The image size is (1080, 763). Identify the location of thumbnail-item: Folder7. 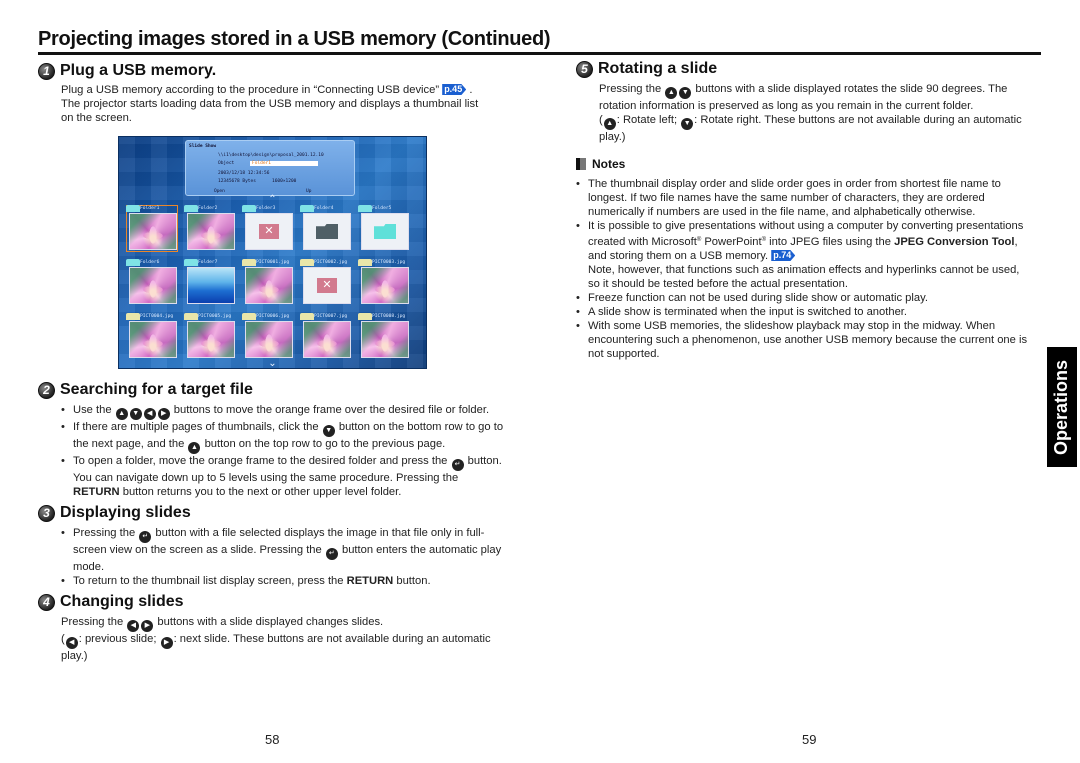
(210, 282).